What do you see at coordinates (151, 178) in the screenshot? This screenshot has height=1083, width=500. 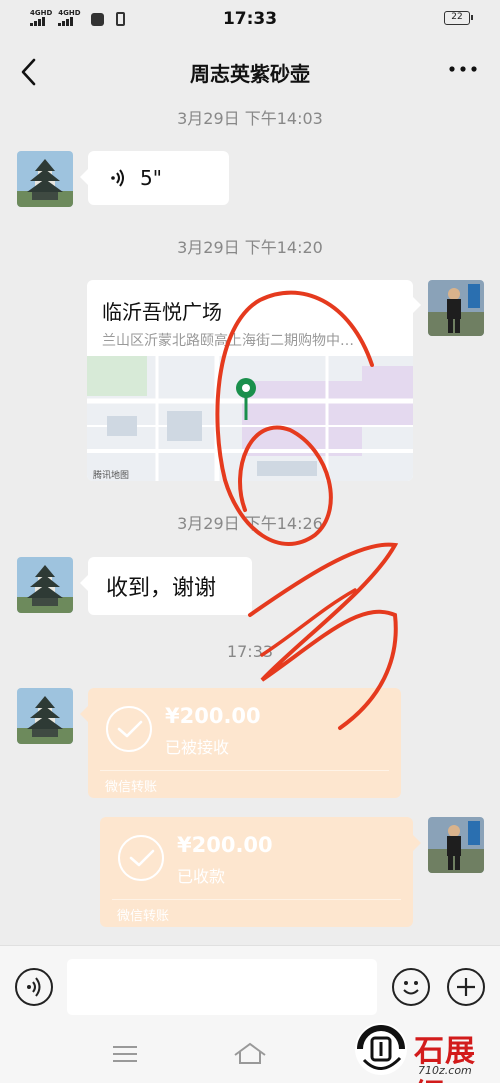 I see `voice-duration: 5"` at bounding box center [151, 178].